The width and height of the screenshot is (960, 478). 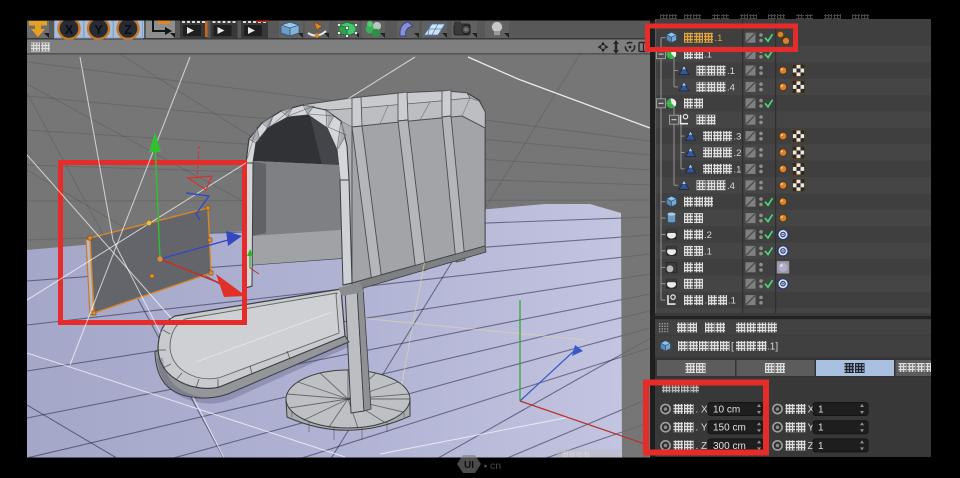 What do you see at coordinates (69, 30) in the screenshot?
I see `svg-text: X` at bounding box center [69, 30].